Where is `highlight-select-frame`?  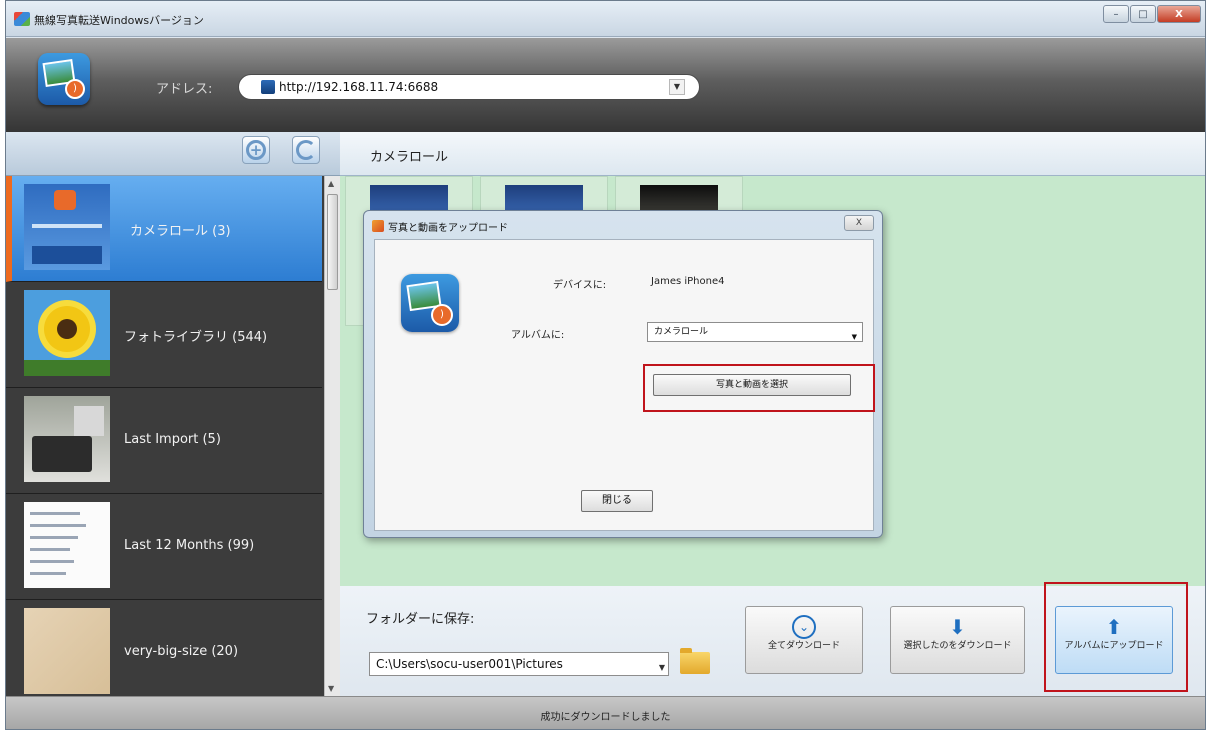 highlight-select-frame is located at coordinates (759, 388).